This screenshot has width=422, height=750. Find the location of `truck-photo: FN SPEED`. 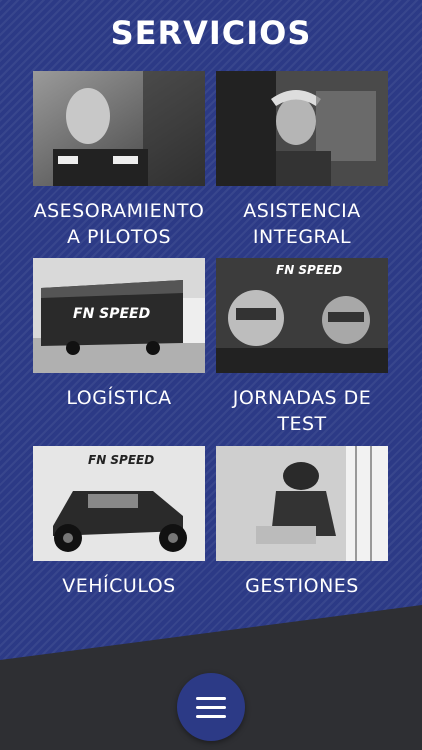

truck-photo: FN SPEED is located at coordinates (119, 315).